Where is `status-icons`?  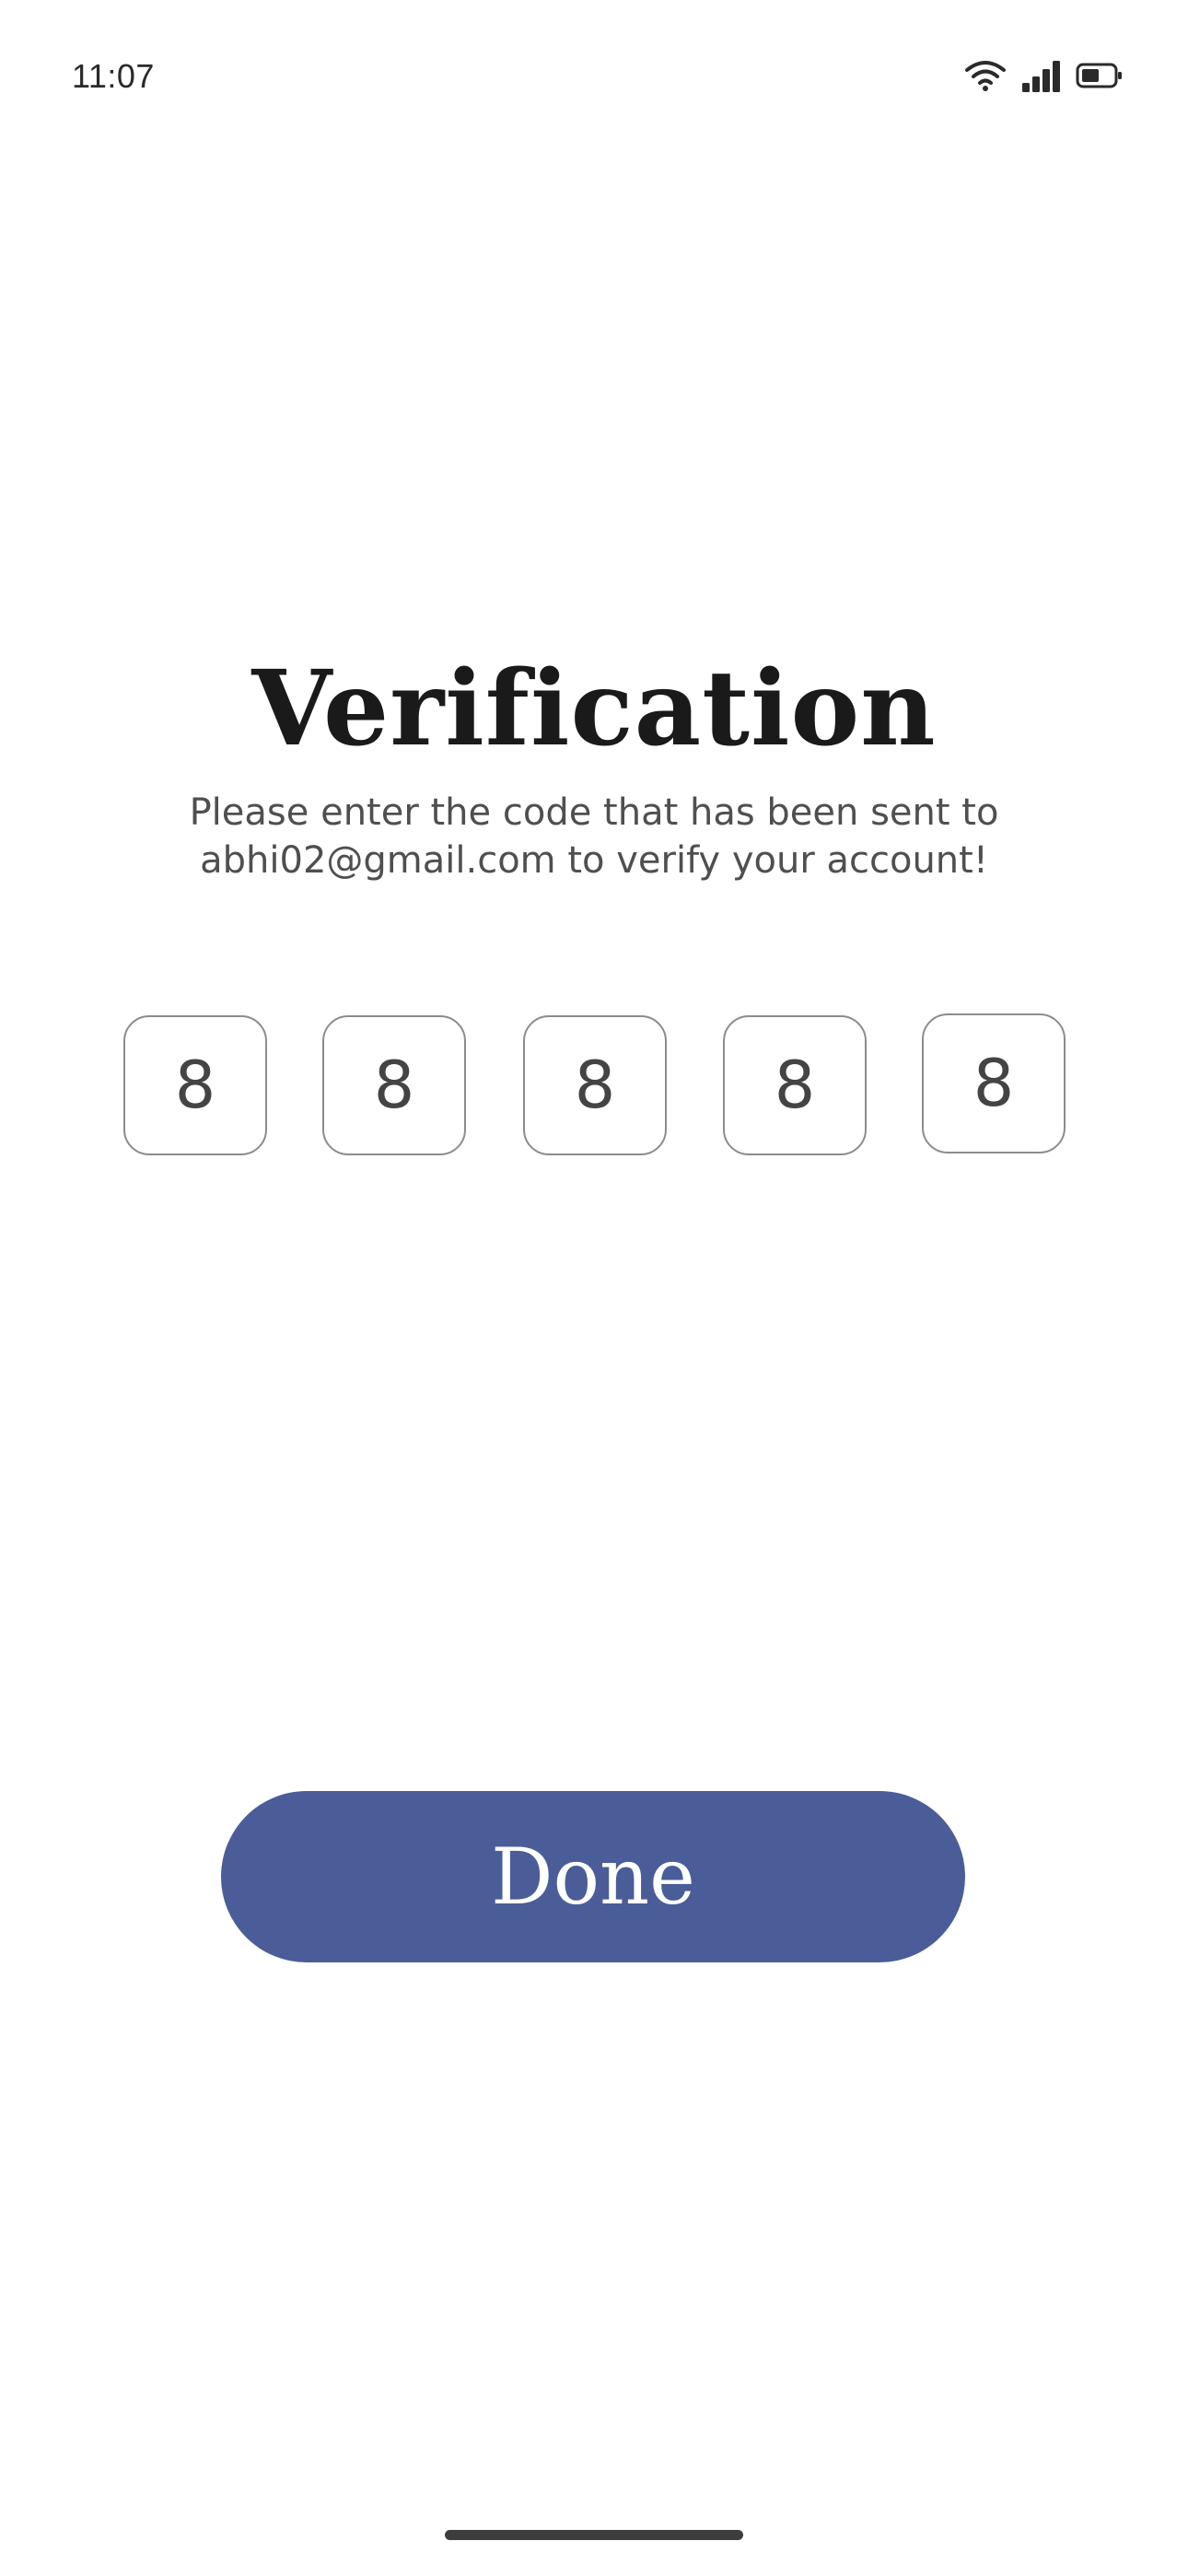 status-icons is located at coordinates (1043, 75).